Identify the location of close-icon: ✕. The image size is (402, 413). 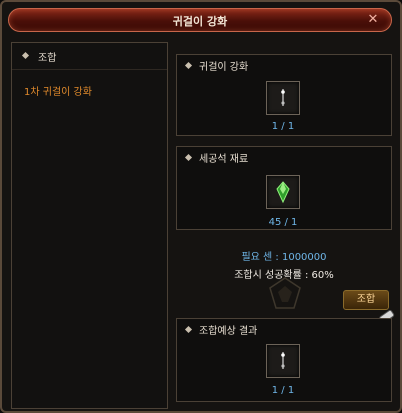
(373, 20).